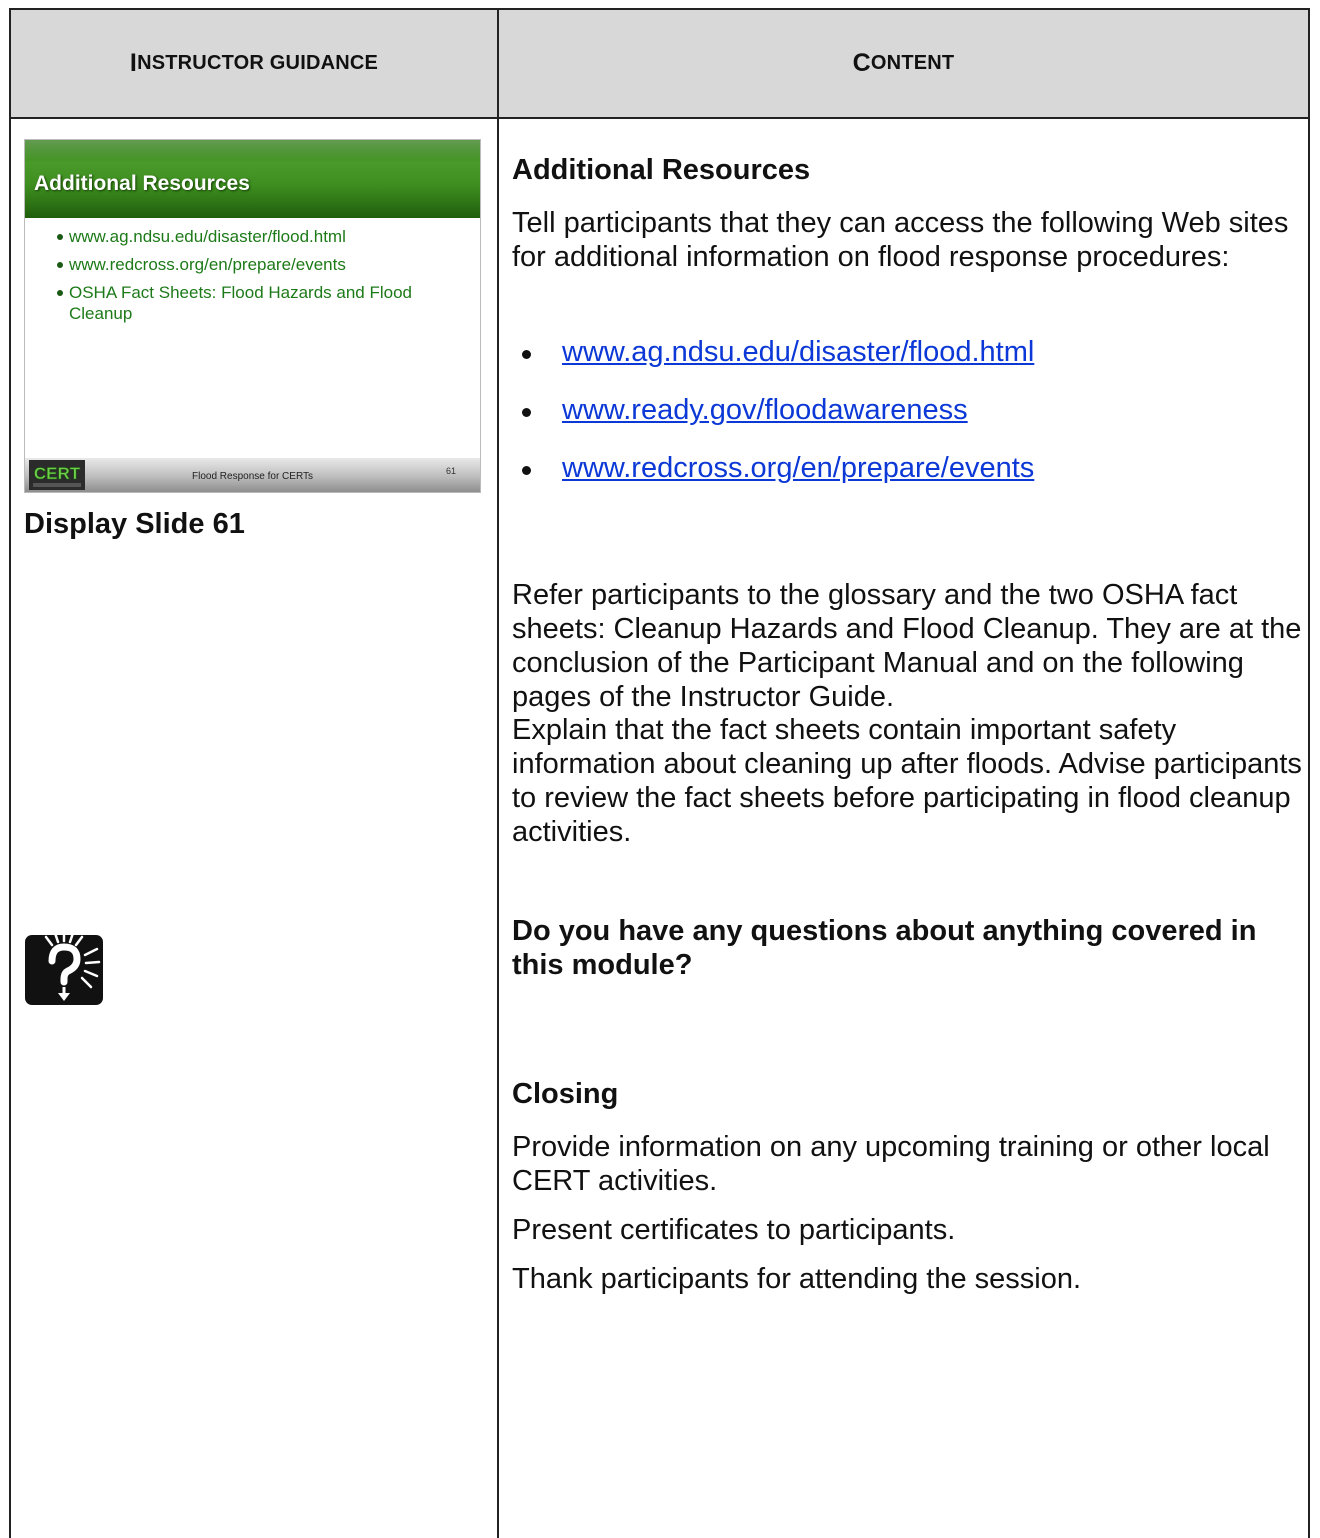  What do you see at coordinates (254, 63) in the screenshot?
I see `header-instructor-guidance: Instructor guidance` at bounding box center [254, 63].